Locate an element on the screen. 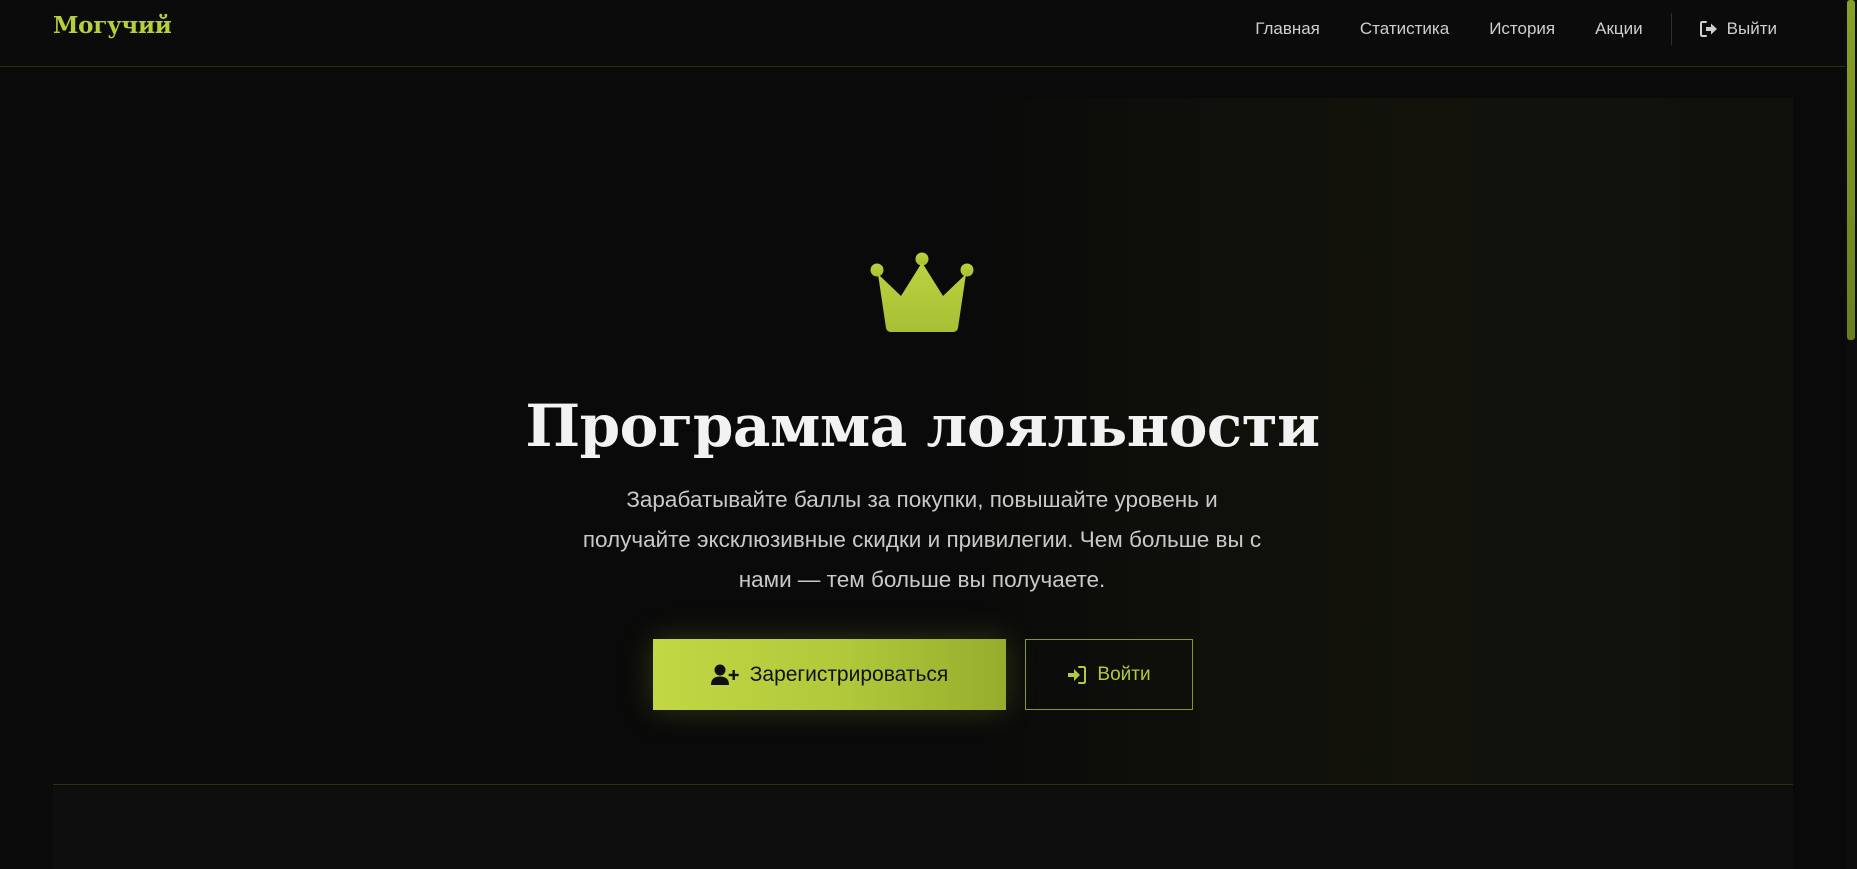  page-title: Программа лояльности is located at coordinates (922, 426).